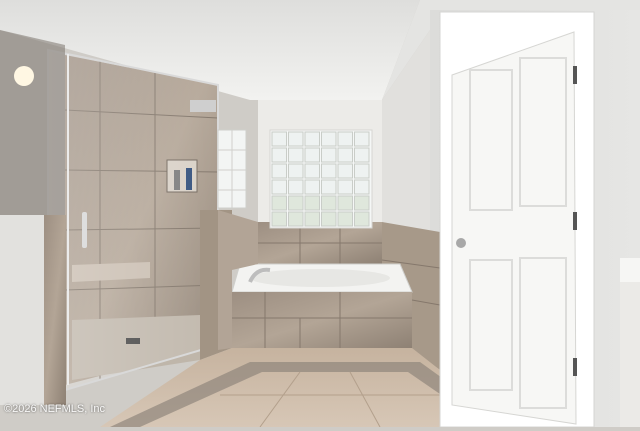 The height and width of the screenshot is (431, 640). I want to click on glass-block-window, so click(321, 179).